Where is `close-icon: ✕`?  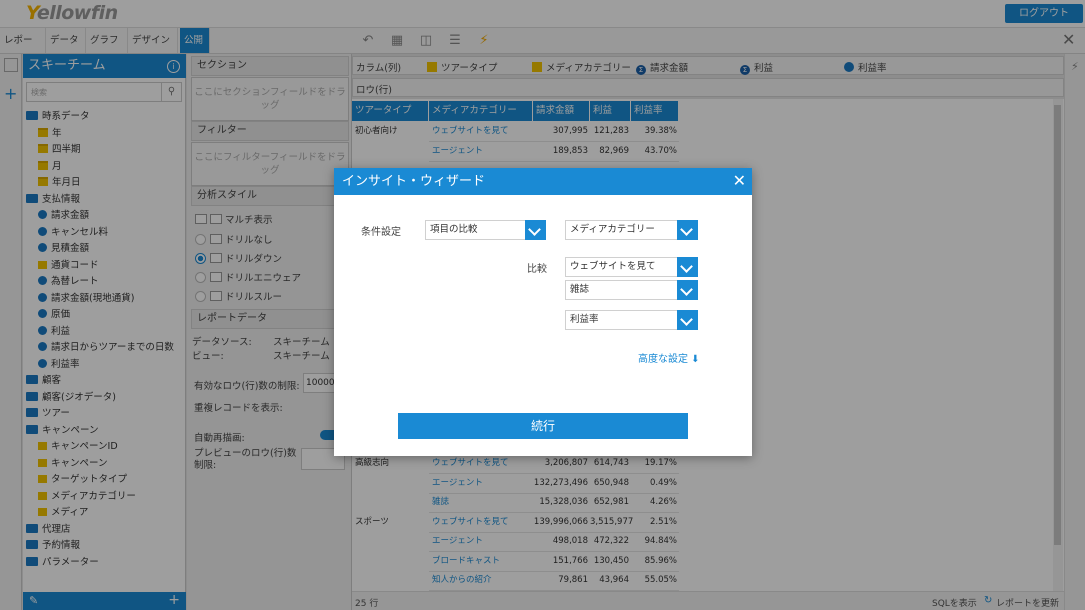
close-icon: ✕ is located at coordinates (739, 181).